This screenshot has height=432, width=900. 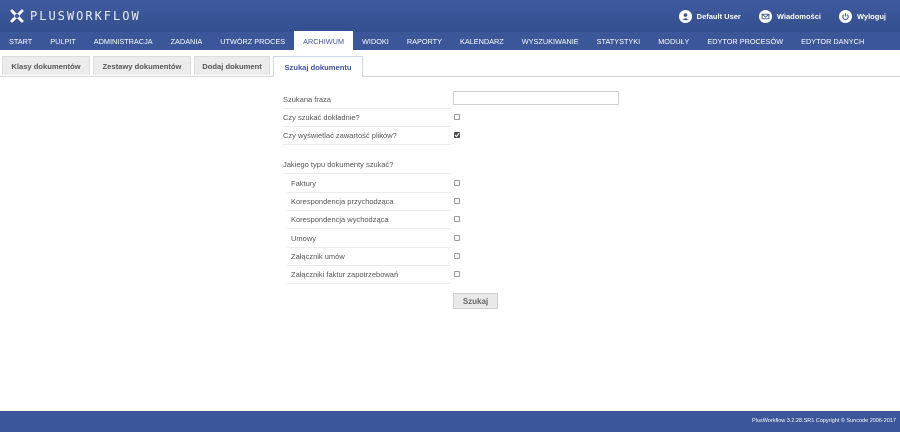 I want to click on menu-item-utworz-proces: UTWÓRZ PROCES, so click(x=252, y=41).